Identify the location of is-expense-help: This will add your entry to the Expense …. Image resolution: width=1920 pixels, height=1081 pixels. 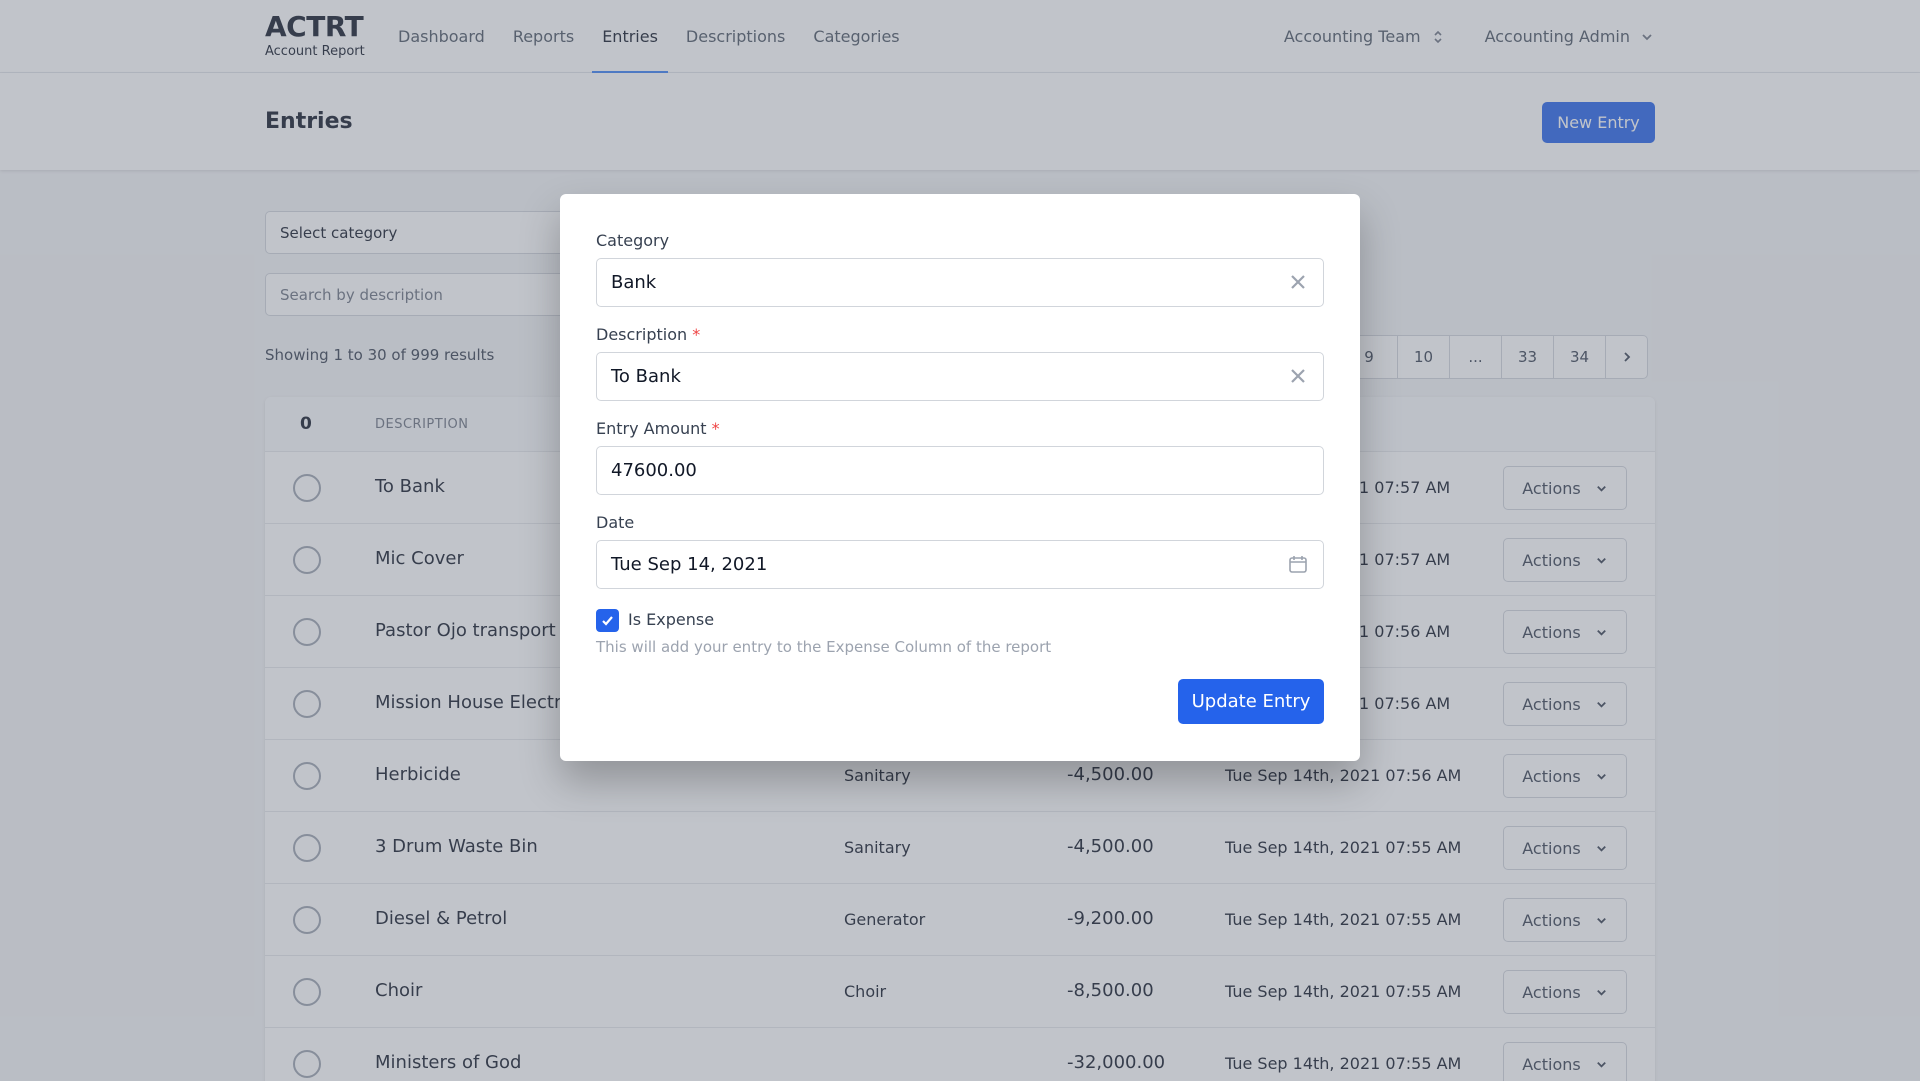
(824, 647).